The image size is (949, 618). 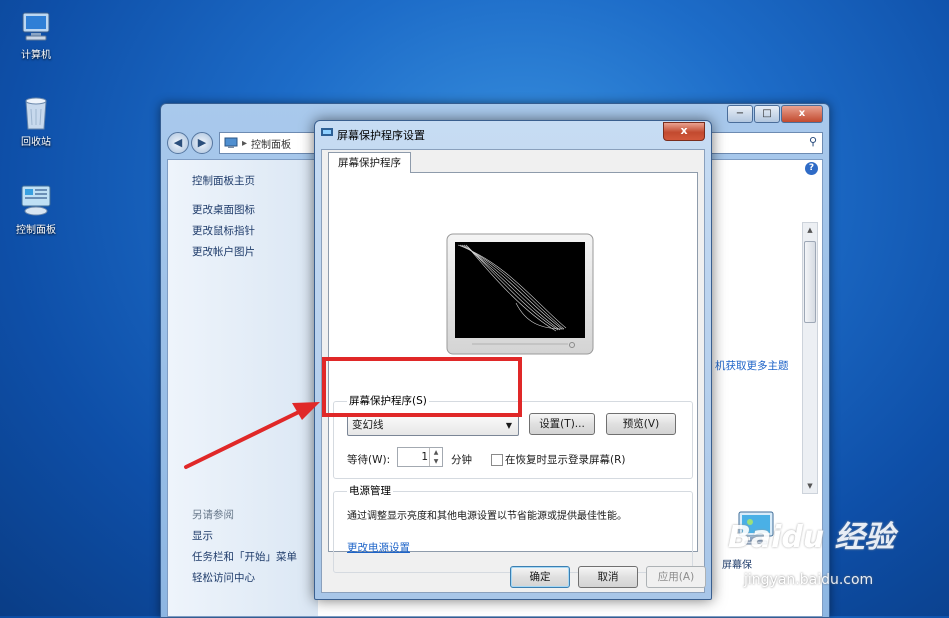 I want to click on tab-screensaver: 屏幕保护程序, so click(x=369, y=162).